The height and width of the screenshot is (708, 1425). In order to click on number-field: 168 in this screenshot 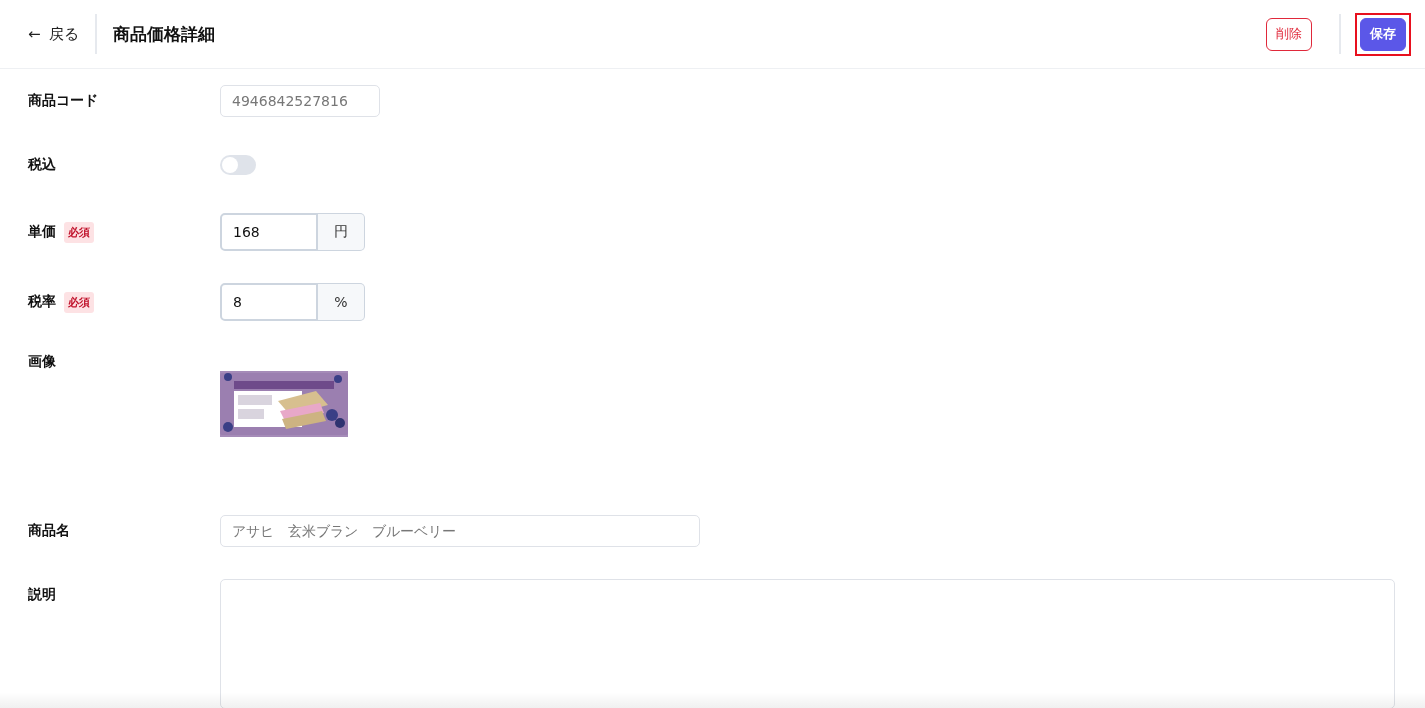, I will do `click(269, 232)`.